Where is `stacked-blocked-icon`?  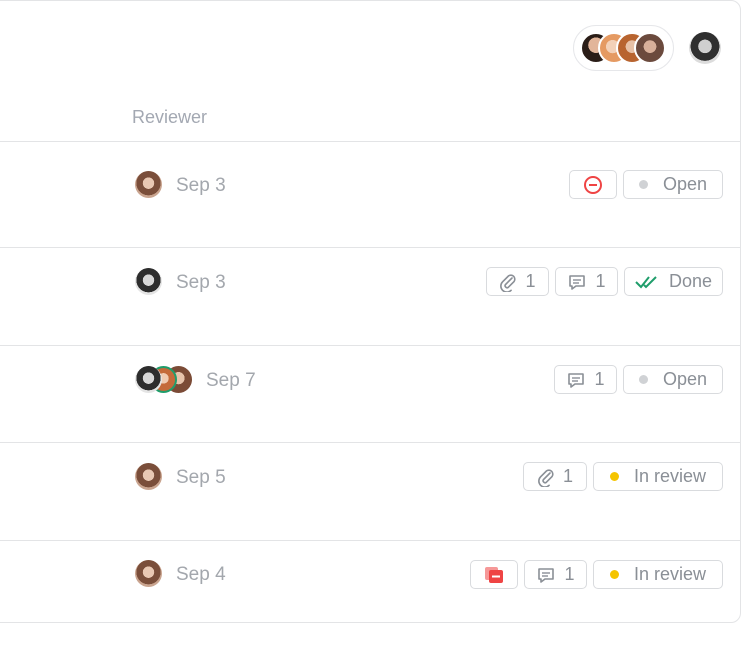
stacked-blocked-icon is located at coordinates (494, 575).